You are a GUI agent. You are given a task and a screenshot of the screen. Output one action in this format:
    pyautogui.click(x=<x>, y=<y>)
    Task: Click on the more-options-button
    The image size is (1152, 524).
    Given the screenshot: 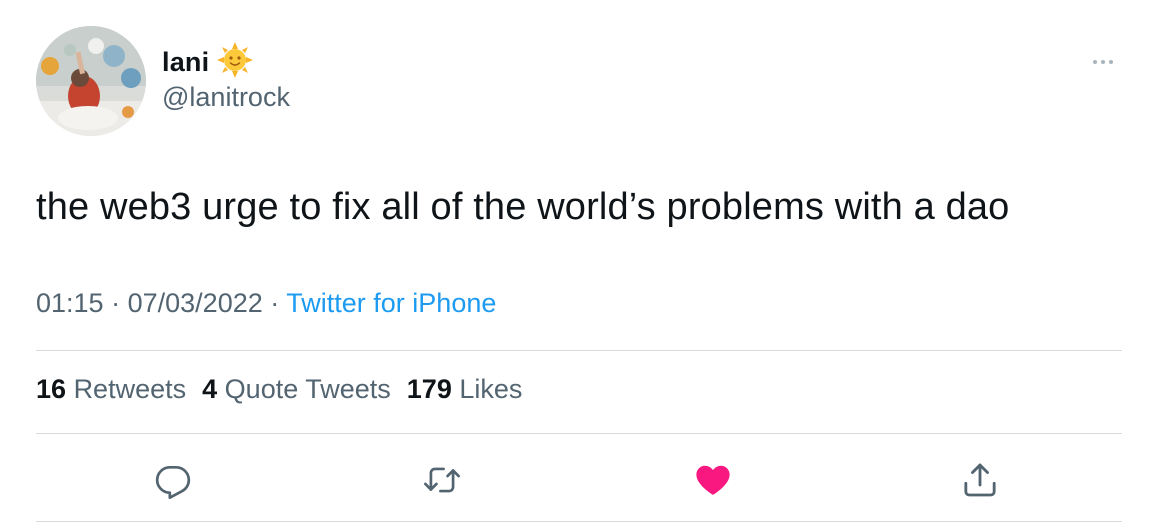 What is the action you would take?
    pyautogui.click(x=1103, y=62)
    